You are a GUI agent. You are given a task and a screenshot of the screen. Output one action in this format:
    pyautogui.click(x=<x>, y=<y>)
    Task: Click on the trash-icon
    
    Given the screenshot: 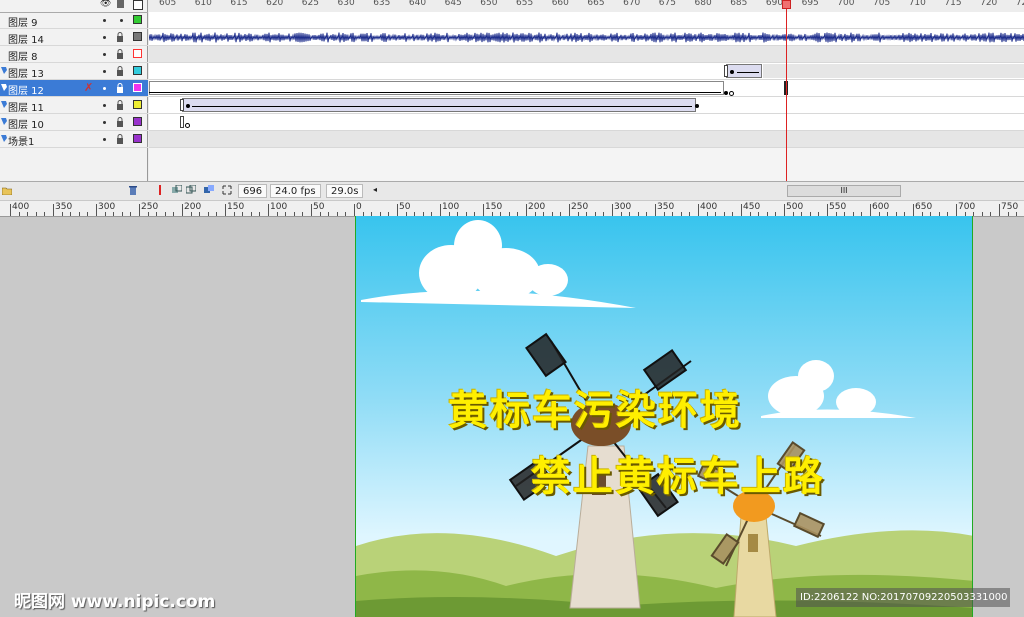 What is the action you would take?
    pyautogui.click(x=133, y=190)
    